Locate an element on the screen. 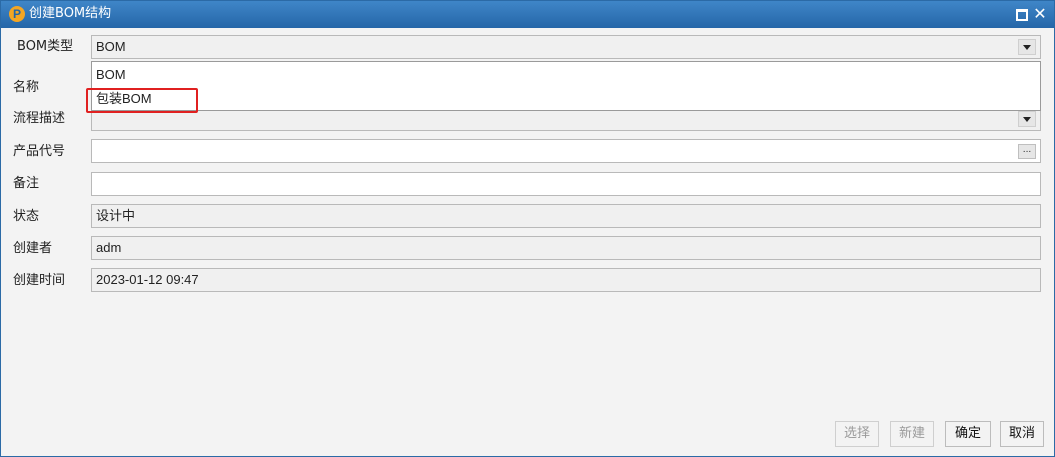 The image size is (1055, 457). creator-field: adm is located at coordinates (566, 248).